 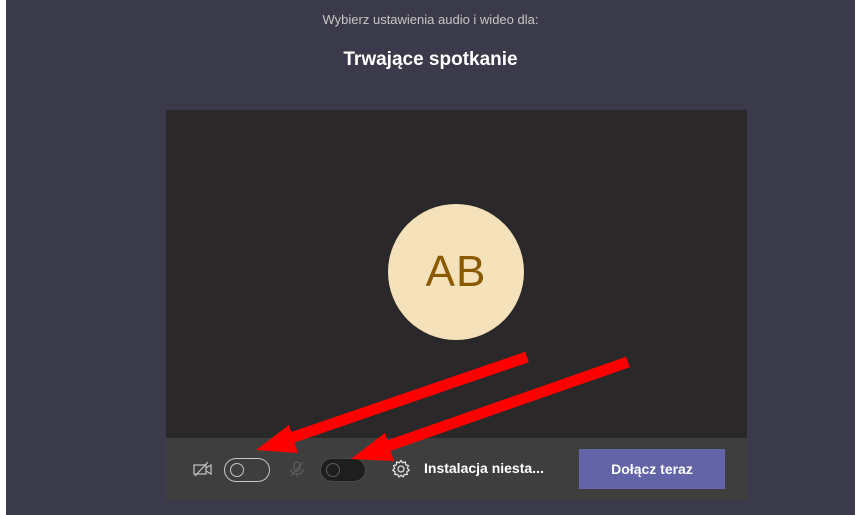 I want to click on meeting-title: Trwające spotkanie, so click(x=430, y=59).